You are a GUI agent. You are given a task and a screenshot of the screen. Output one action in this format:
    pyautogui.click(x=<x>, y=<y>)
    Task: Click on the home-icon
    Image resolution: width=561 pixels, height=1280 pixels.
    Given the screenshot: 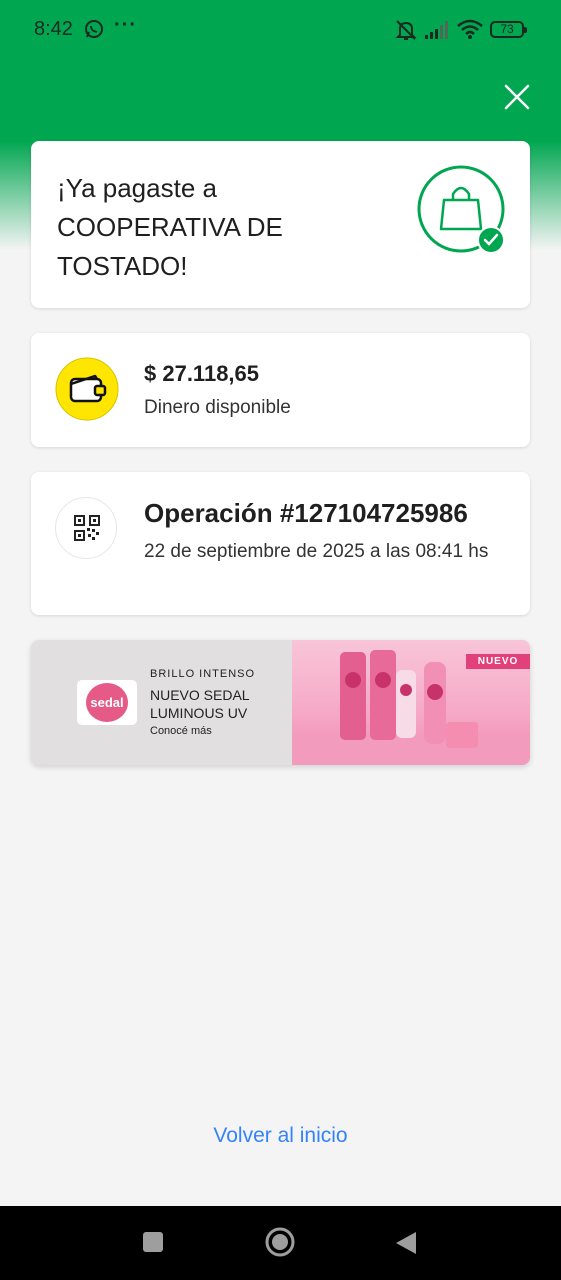 What is the action you would take?
    pyautogui.click(x=280, y=1242)
    